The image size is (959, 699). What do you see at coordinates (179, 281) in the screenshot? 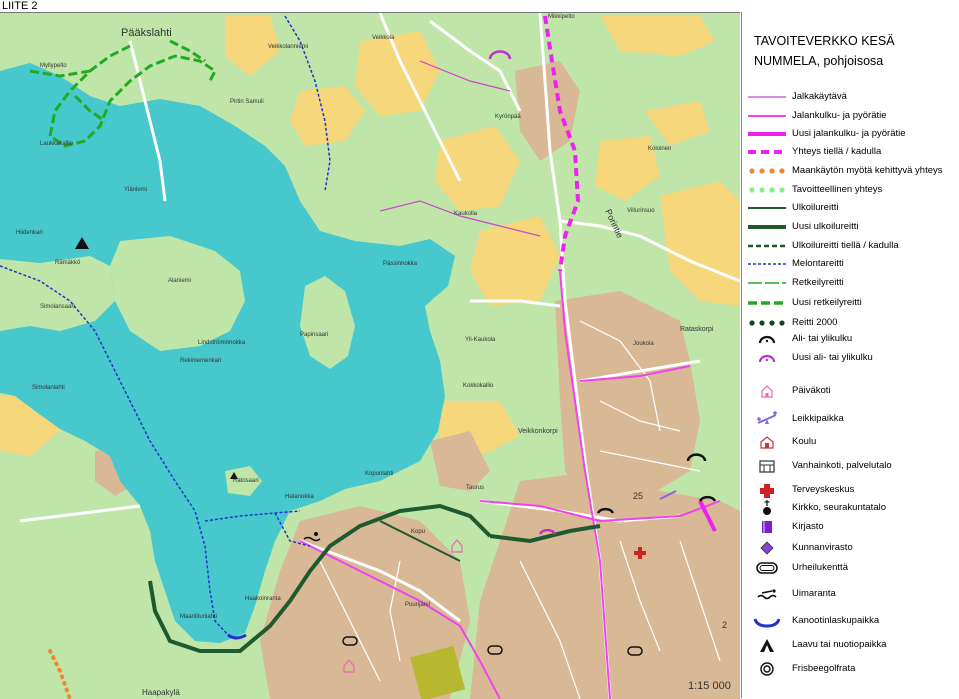
I see `map-place-label: Alaniemi` at bounding box center [179, 281].